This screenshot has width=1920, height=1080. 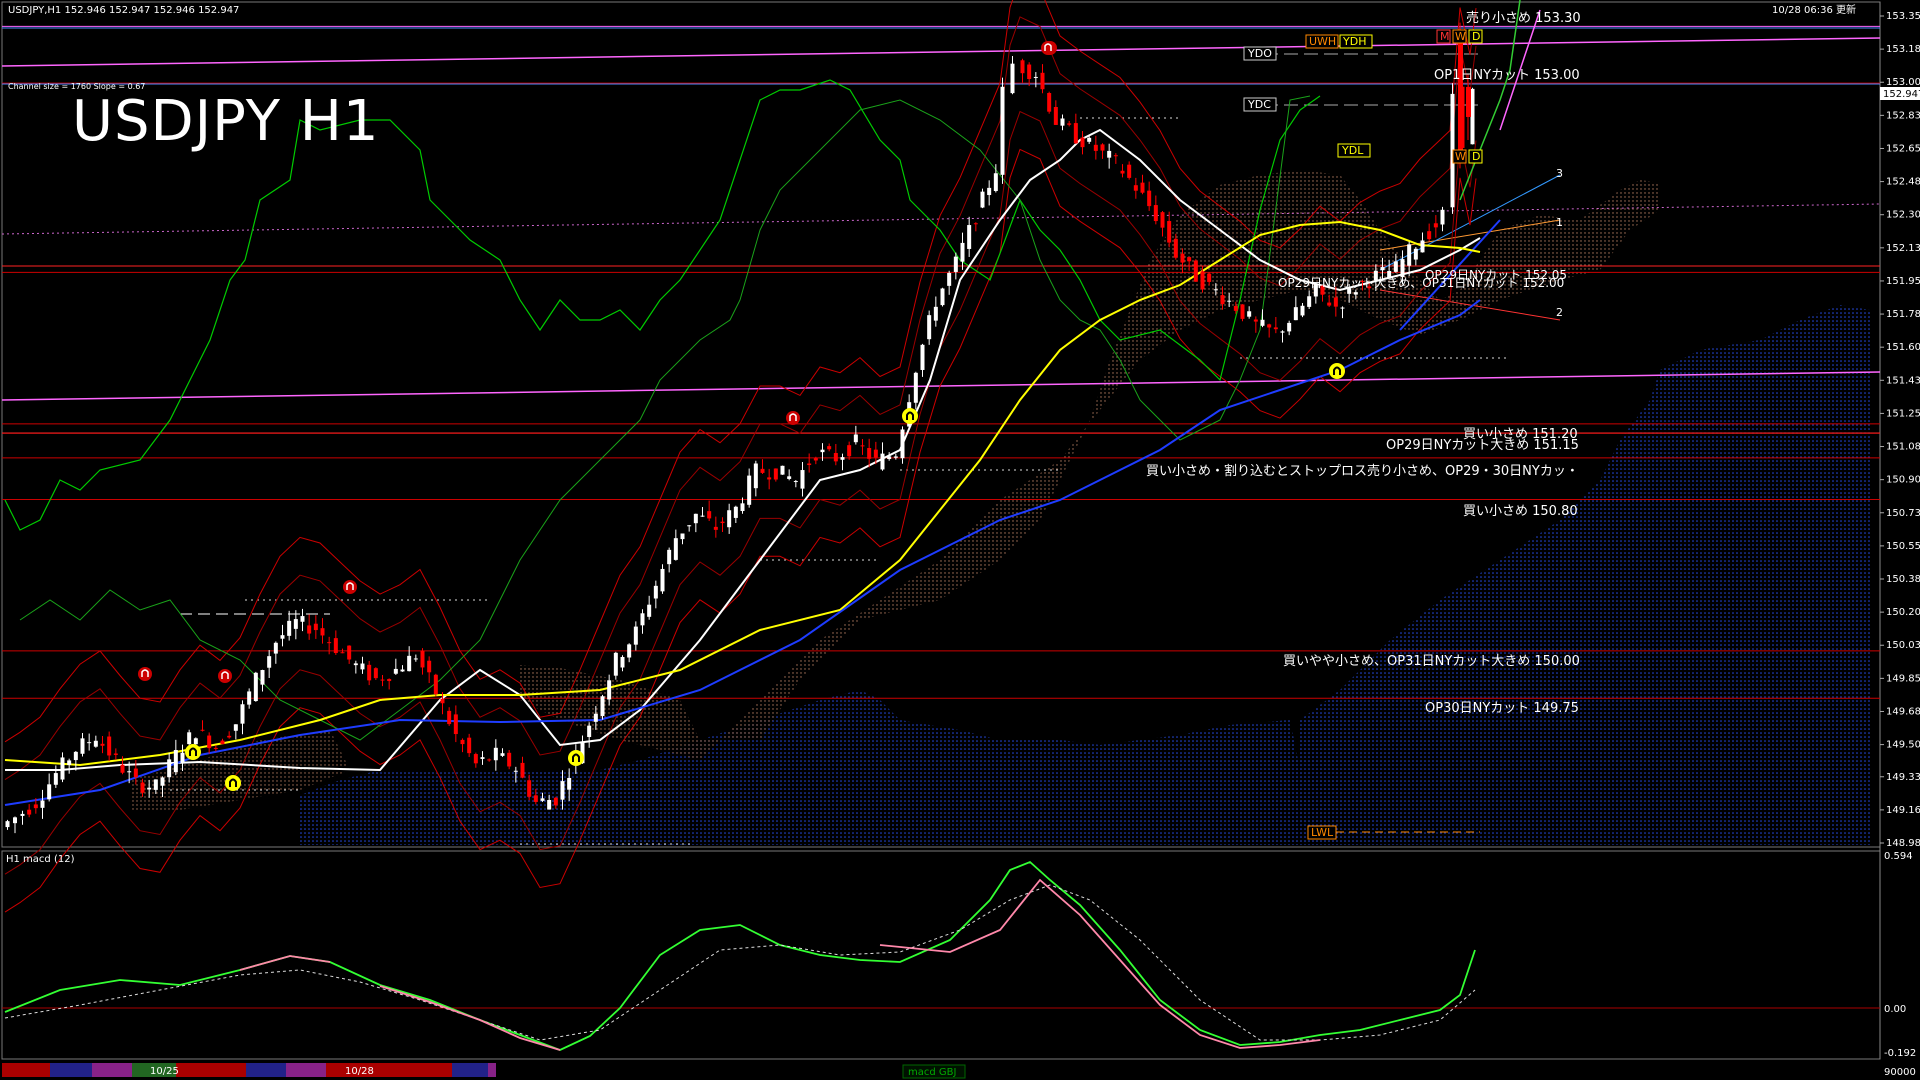 What do you see at coordinates (1903, 49) in the screenshot?
I see `price-tick: 153.180` at bounding box center [1903, 49].